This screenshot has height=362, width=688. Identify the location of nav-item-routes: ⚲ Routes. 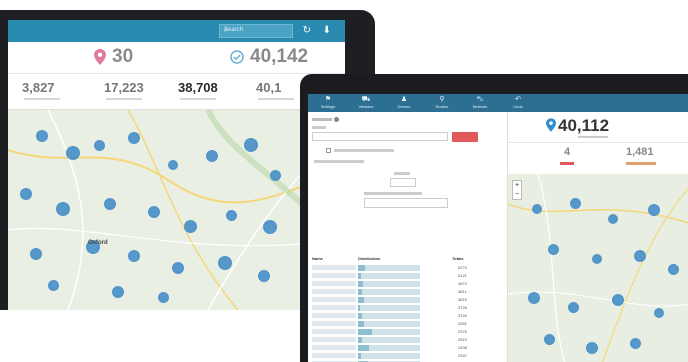
(442, 102).